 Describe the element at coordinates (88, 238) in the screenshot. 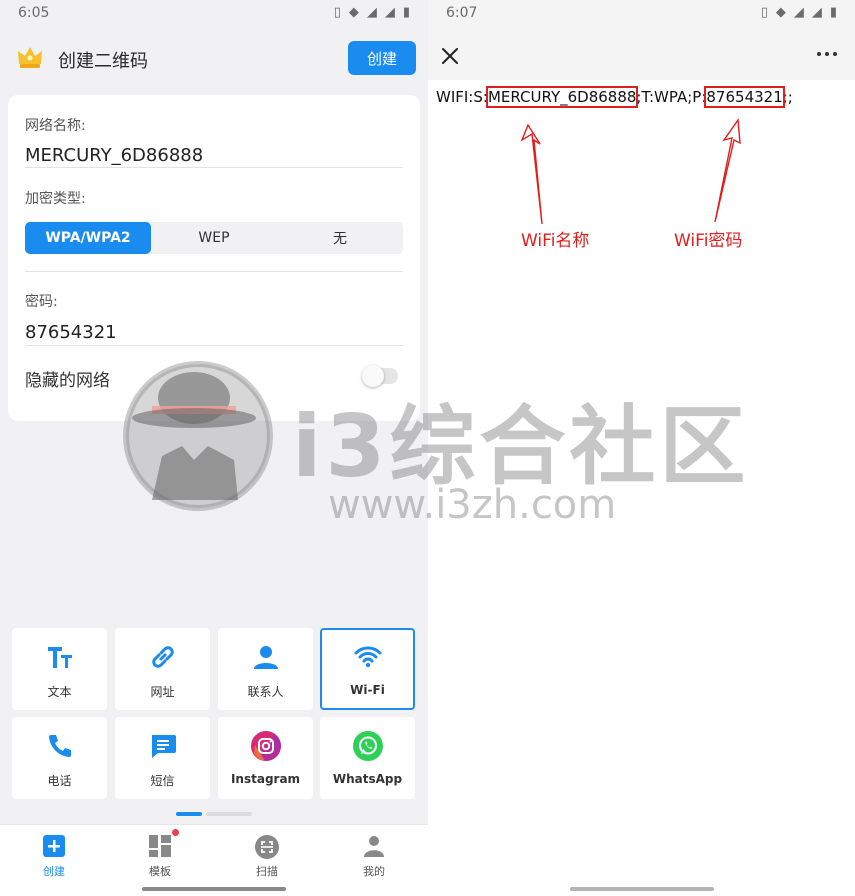

I see `encryption-option-wpa: WPA/WPA2` at that location.